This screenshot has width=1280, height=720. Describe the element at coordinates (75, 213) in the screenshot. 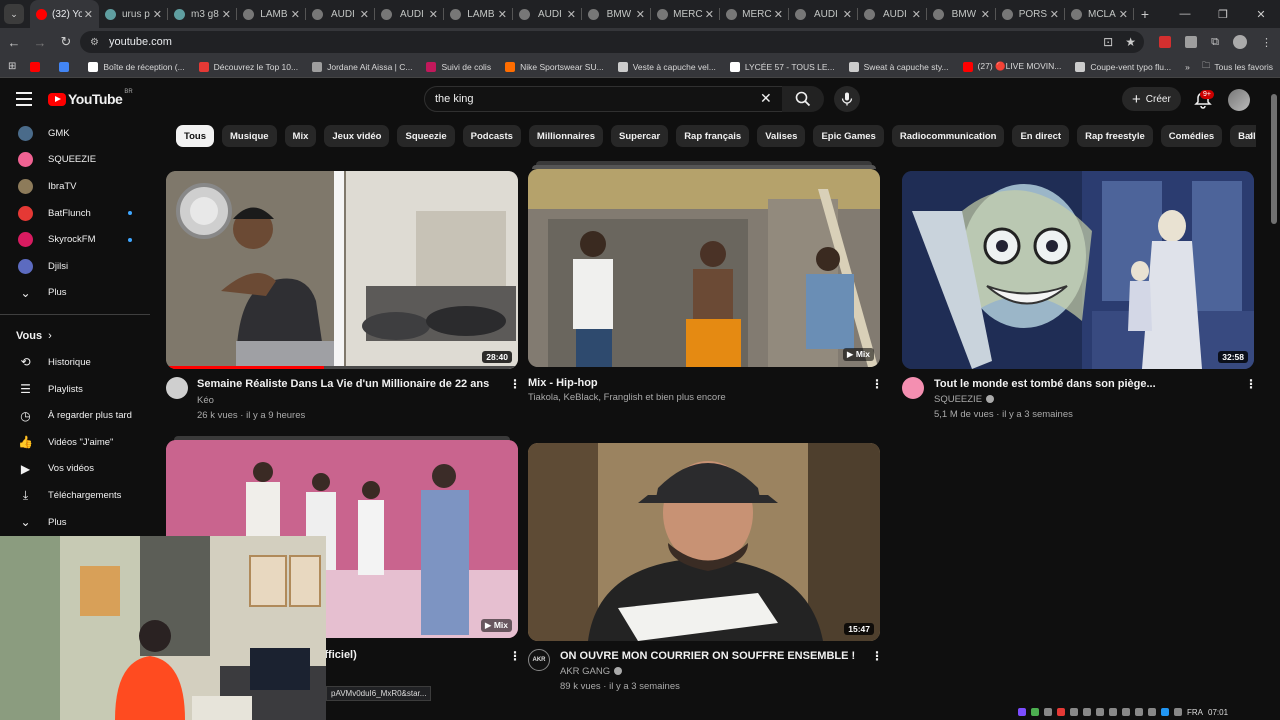

I see `sidebar-item-batflunch: BatFlunch` at that location.